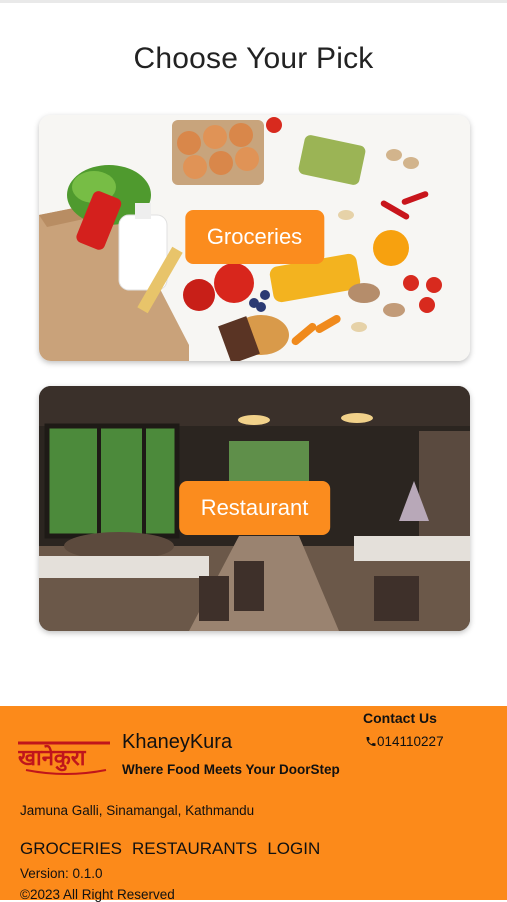 The width and height of the screenshot is (507, 902). Describe the element at coordinates (177, 742) in the screenshot. I see `brand-name: KhaneyKura` at that location.